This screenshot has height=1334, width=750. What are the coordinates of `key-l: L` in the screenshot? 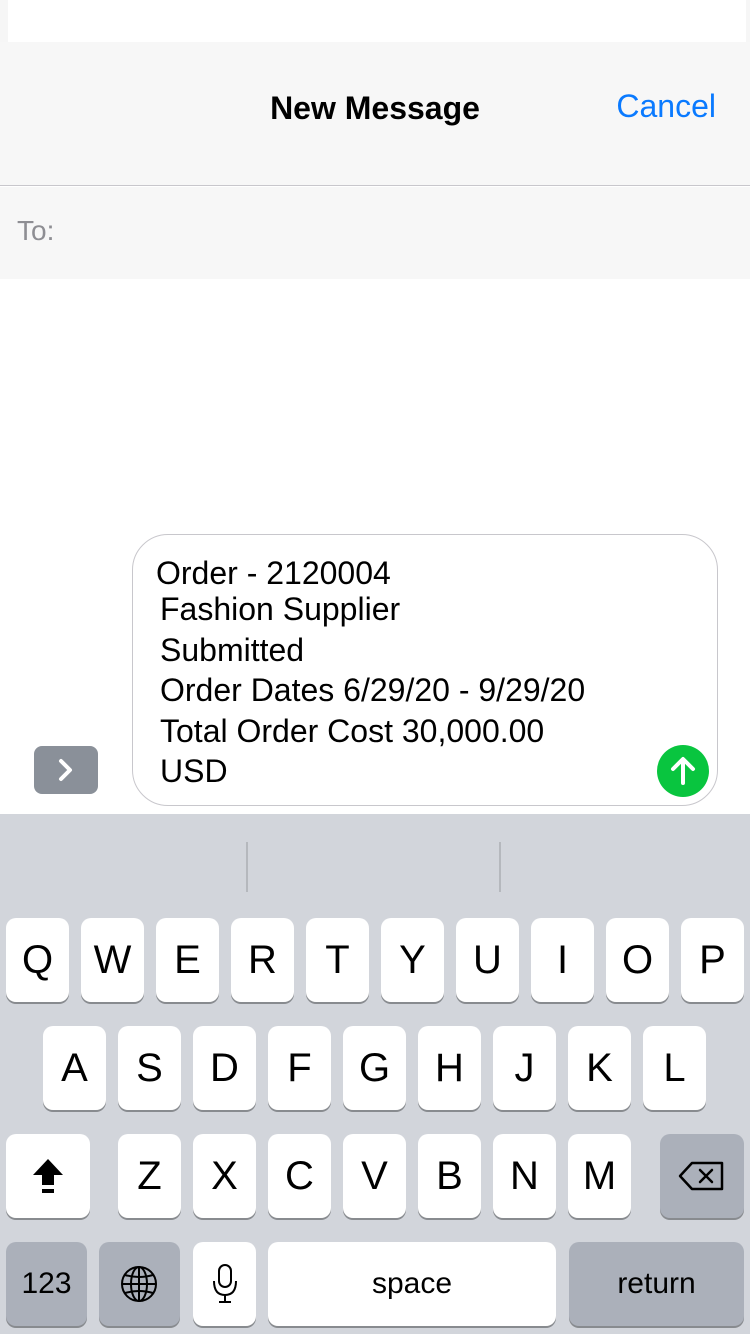 It's located at (674, 1068).